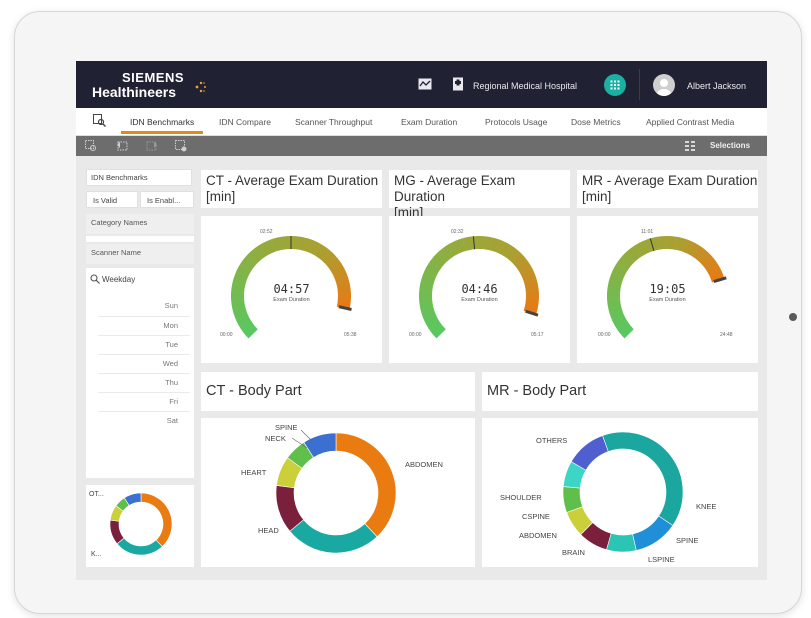 This screenshot has height=618, width=811. I want to click on mr-donut-svg, so click(623, 492).